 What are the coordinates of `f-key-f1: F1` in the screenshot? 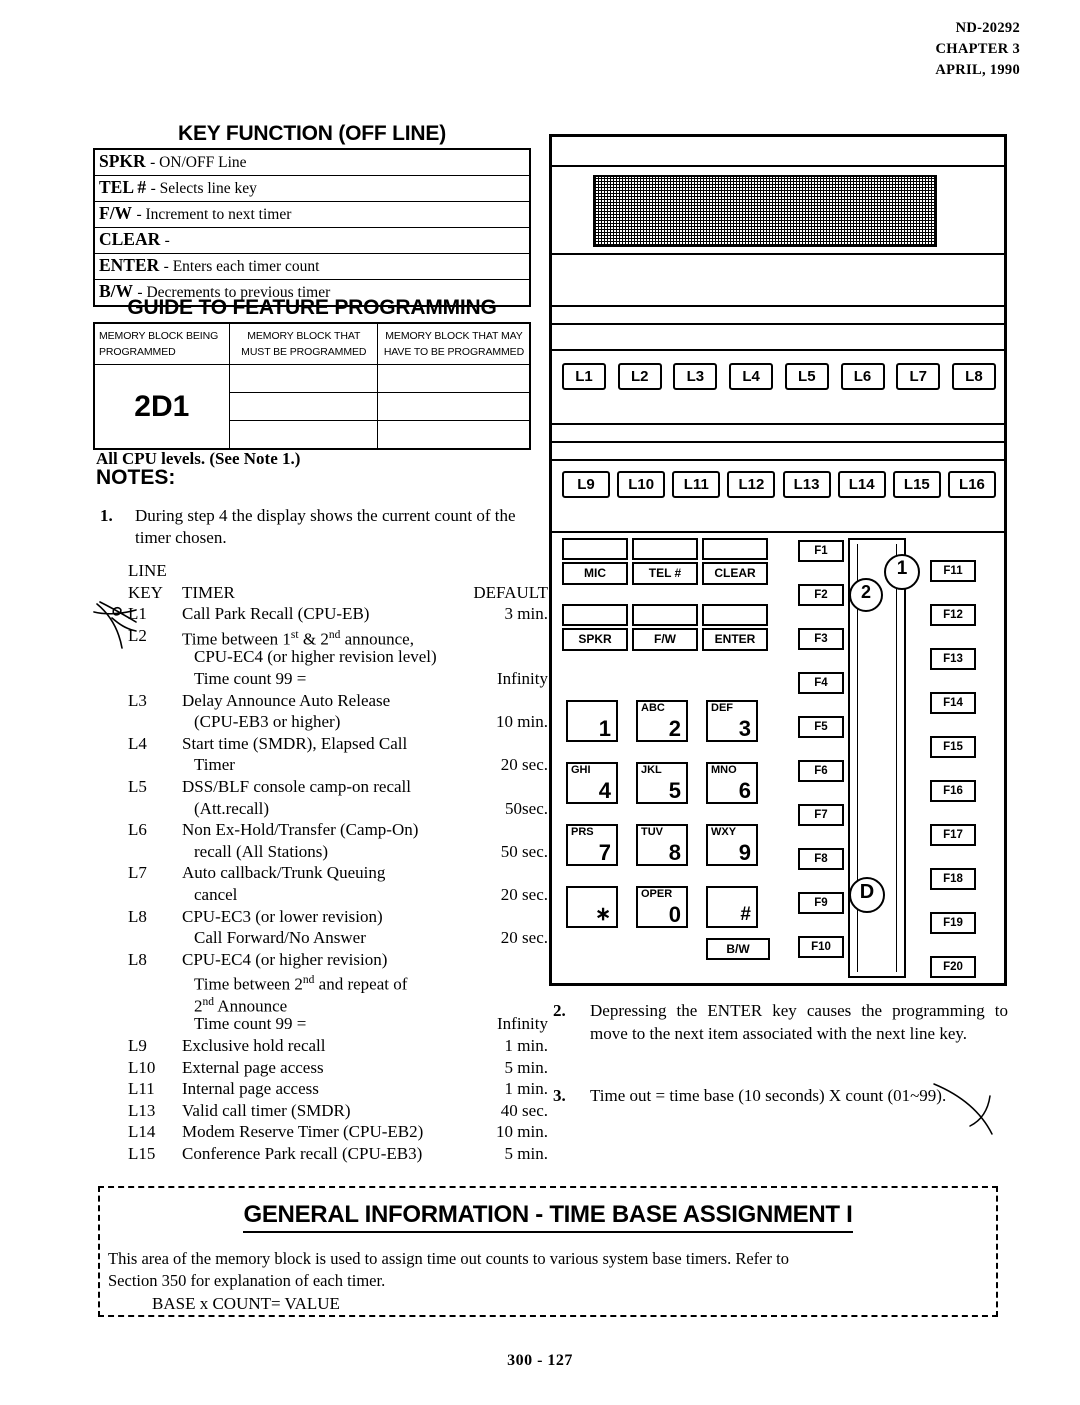 It's located at (821, 551).